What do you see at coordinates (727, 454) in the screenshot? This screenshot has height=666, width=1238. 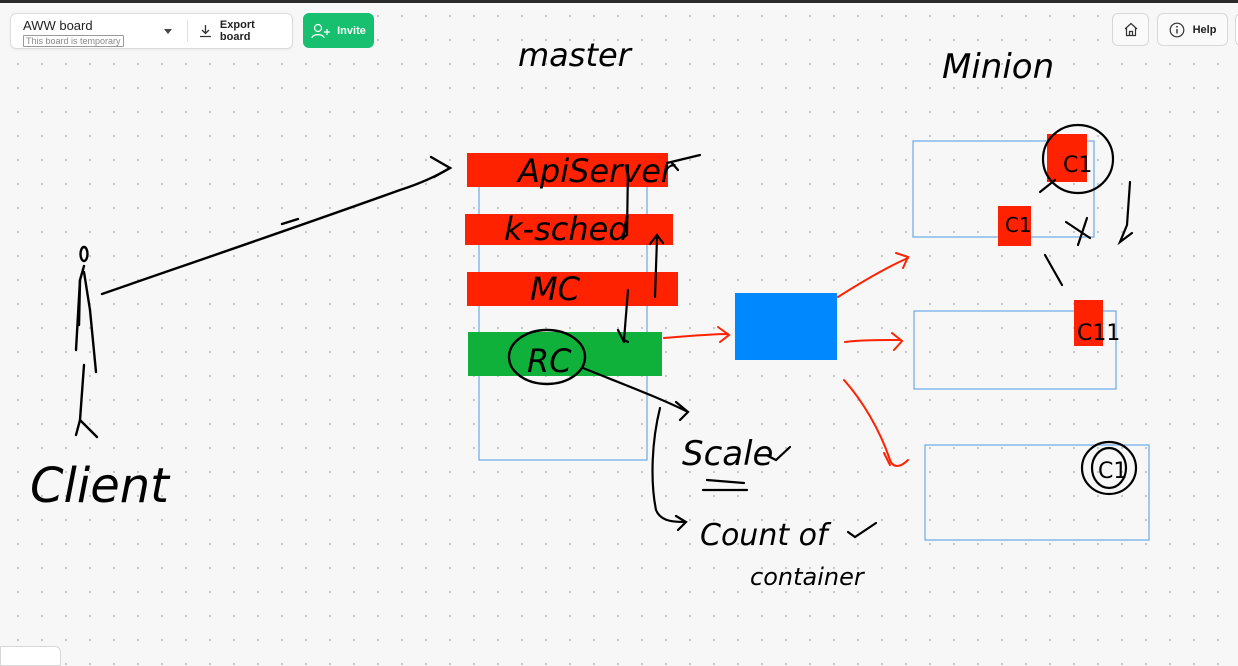 I see `scale-label: Scale` at bounding box center [727, 454].